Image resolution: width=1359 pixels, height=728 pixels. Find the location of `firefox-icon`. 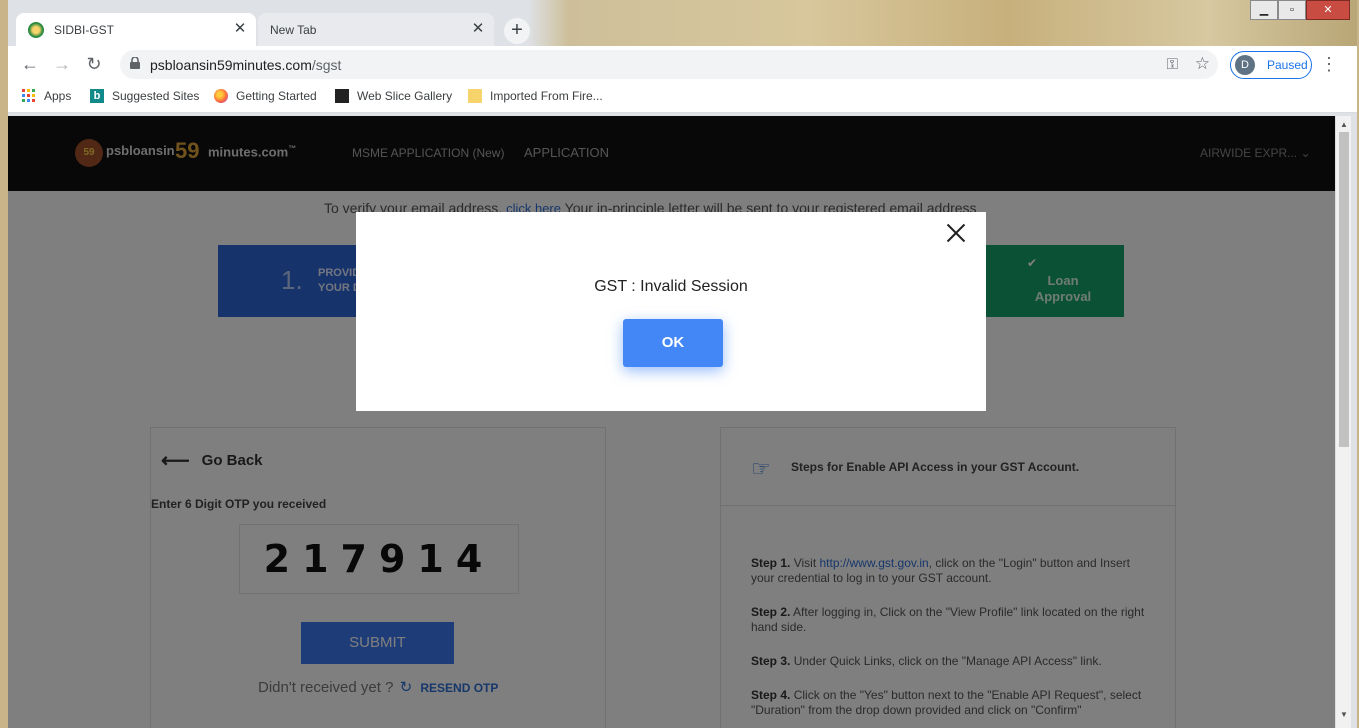

firefox-icon is located at coordinates (221, 96).